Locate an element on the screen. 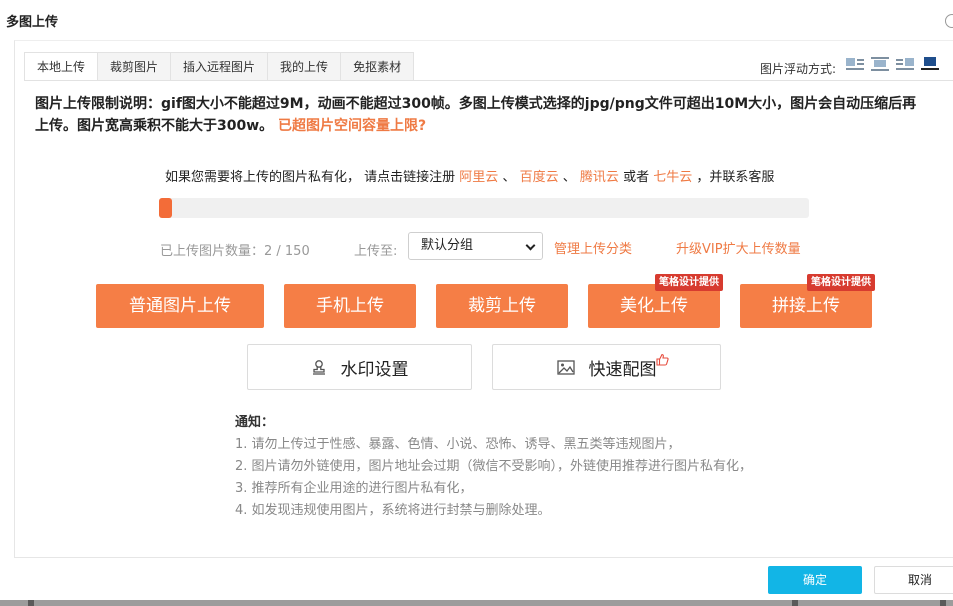  stamp-icon is located at coordinates (319, 367).